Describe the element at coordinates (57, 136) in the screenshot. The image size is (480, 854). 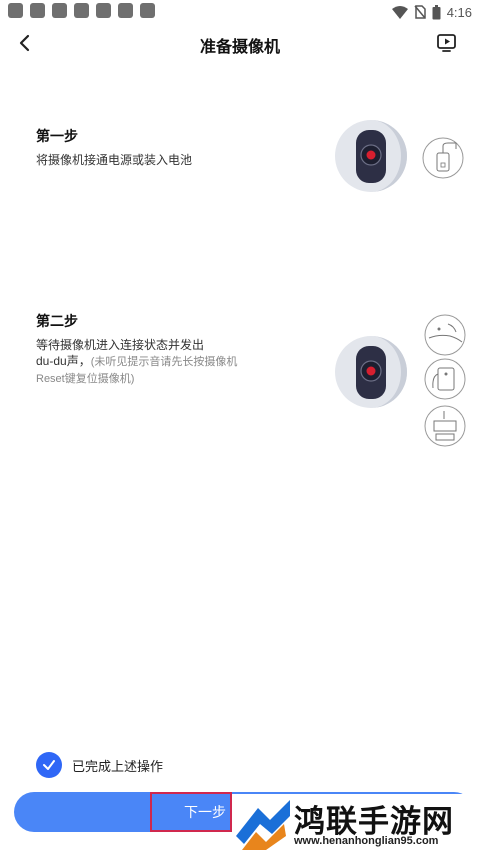
I see `step1-title: 第一步` at that location.